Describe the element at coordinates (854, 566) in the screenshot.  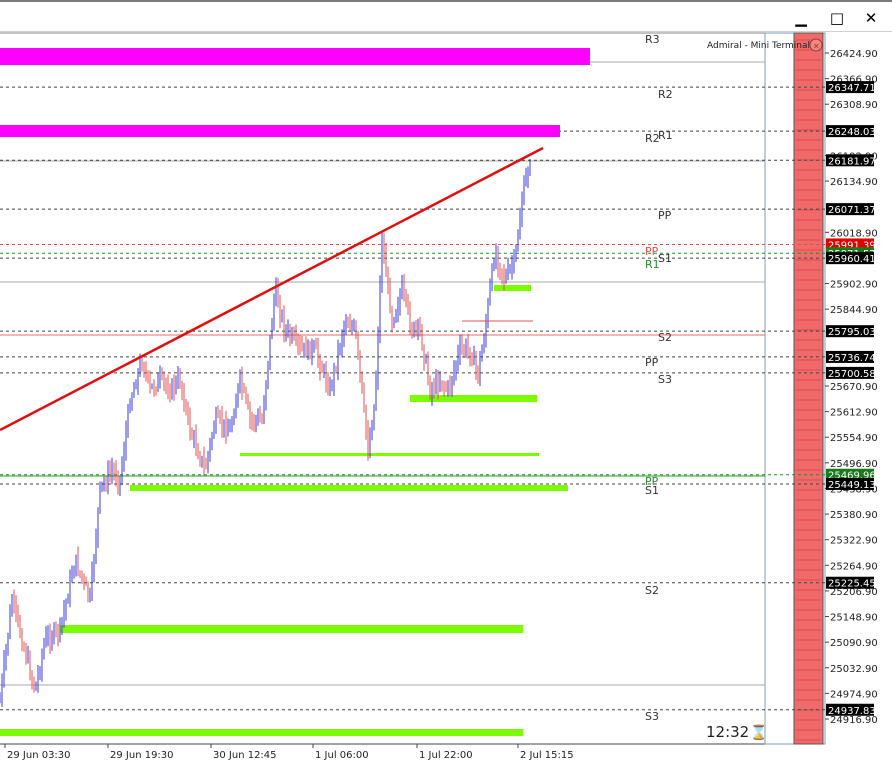
I see `price-tick-label: 25264.90` at that location.